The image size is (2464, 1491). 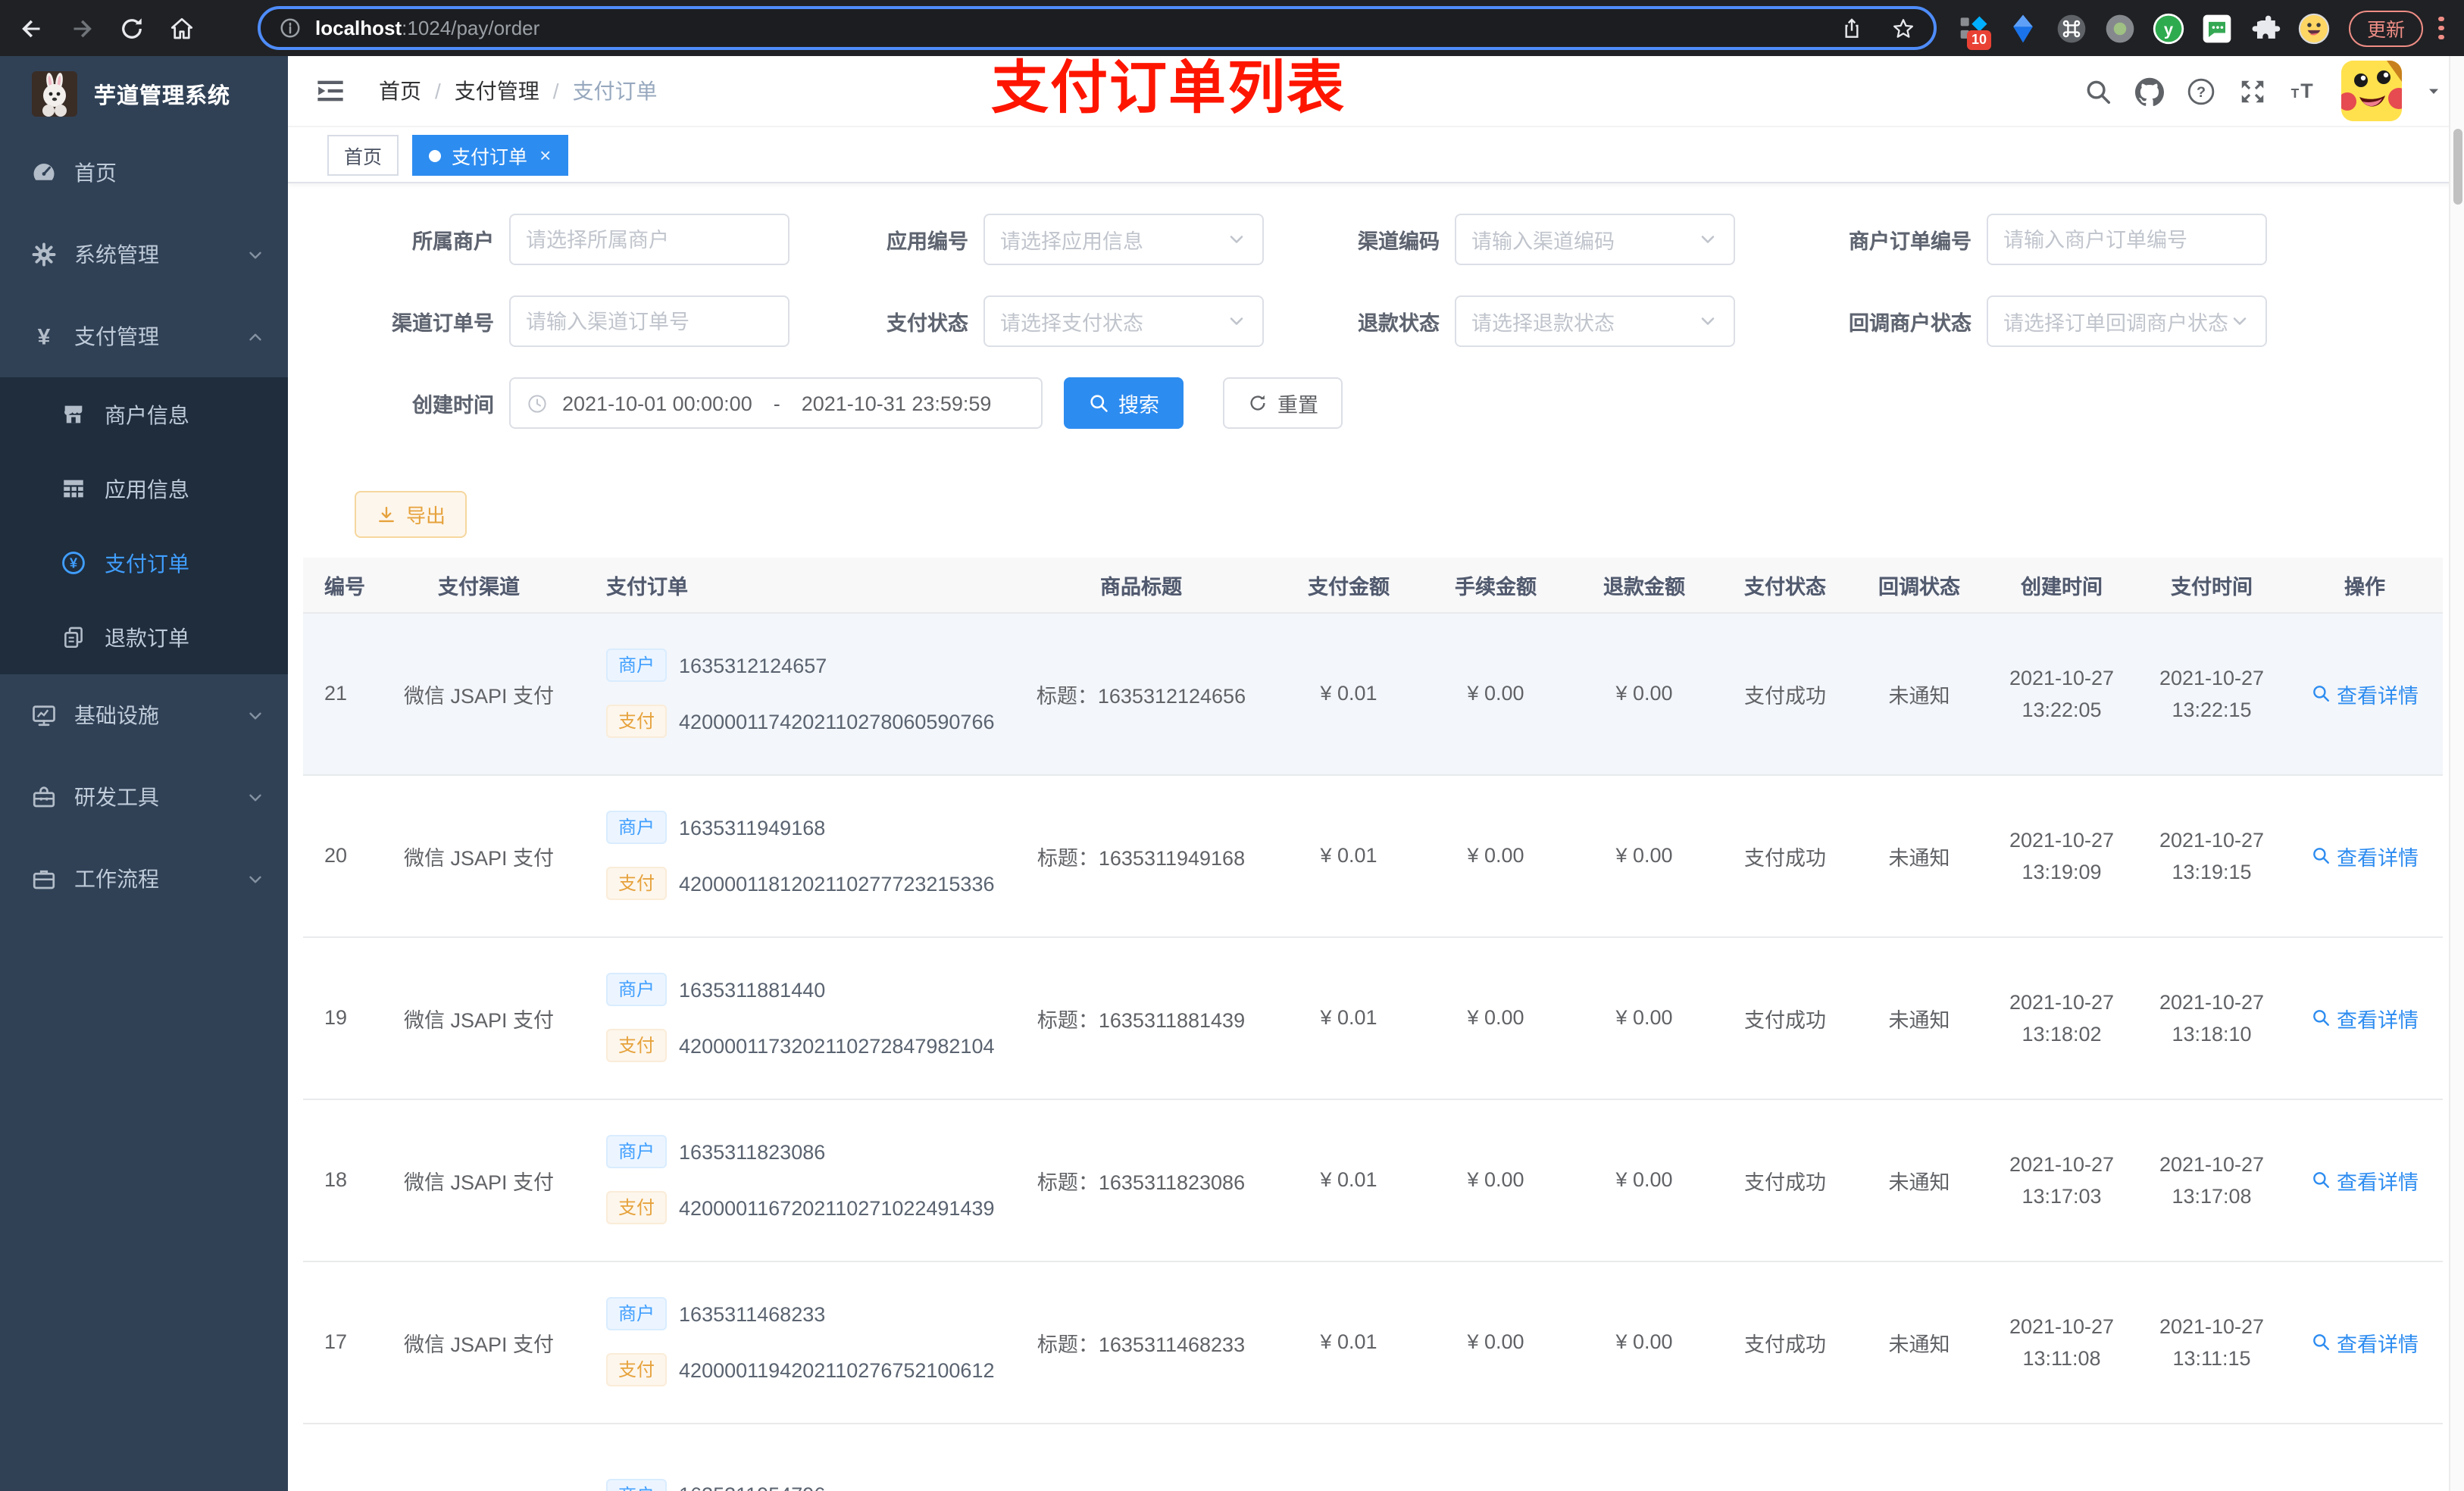 I want to click on sidebar-item-pay-order: ¥ 支付订单, so click(x=144, y=563).